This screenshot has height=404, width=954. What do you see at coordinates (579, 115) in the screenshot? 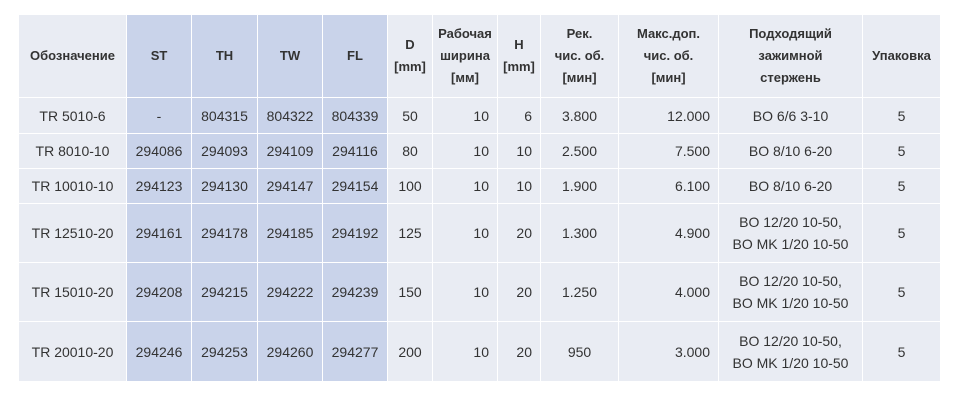
I see `cell-rec-speed: 3.800` at bounding box center [579, 115].